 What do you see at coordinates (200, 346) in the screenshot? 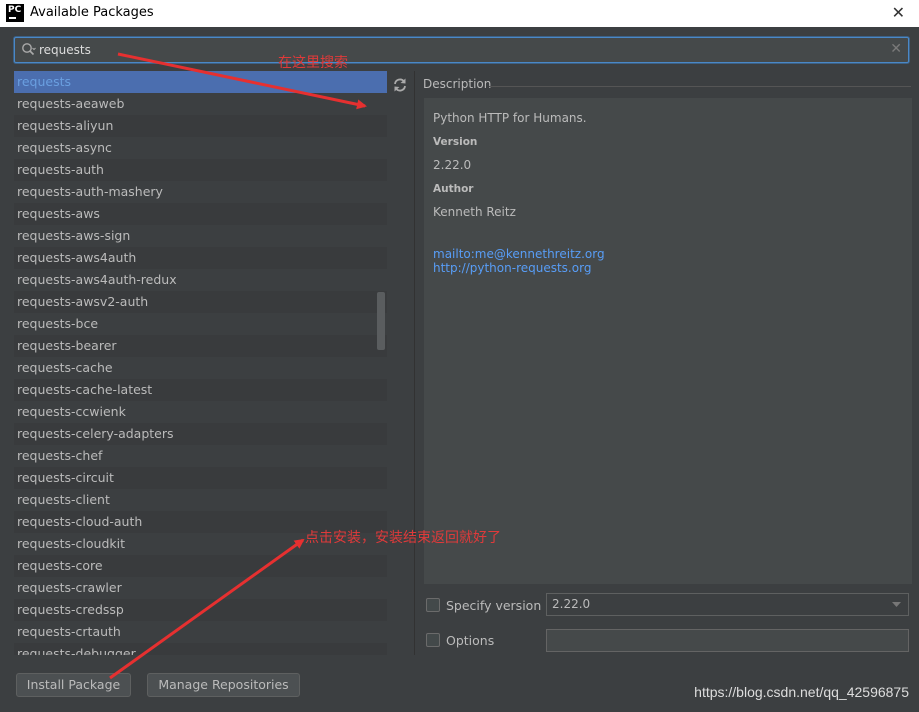
I see `package-list-item: requests-bearer` at bounding box center [200, 346].